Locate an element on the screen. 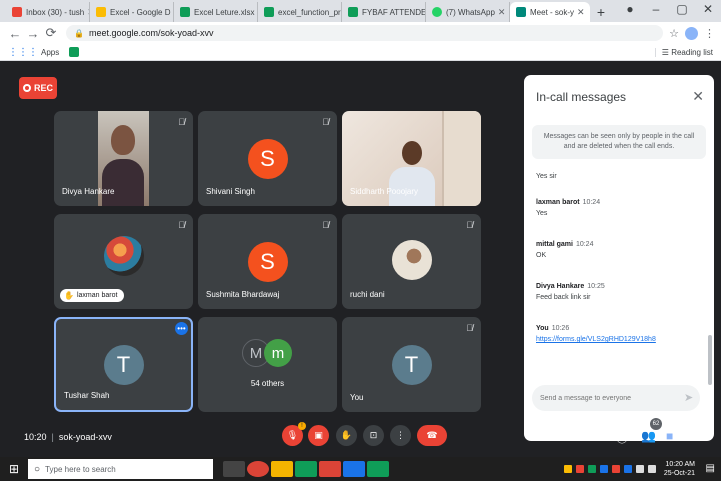 The image size is (721, 481). chrome-active-icon is located at coordinates (330, 469).